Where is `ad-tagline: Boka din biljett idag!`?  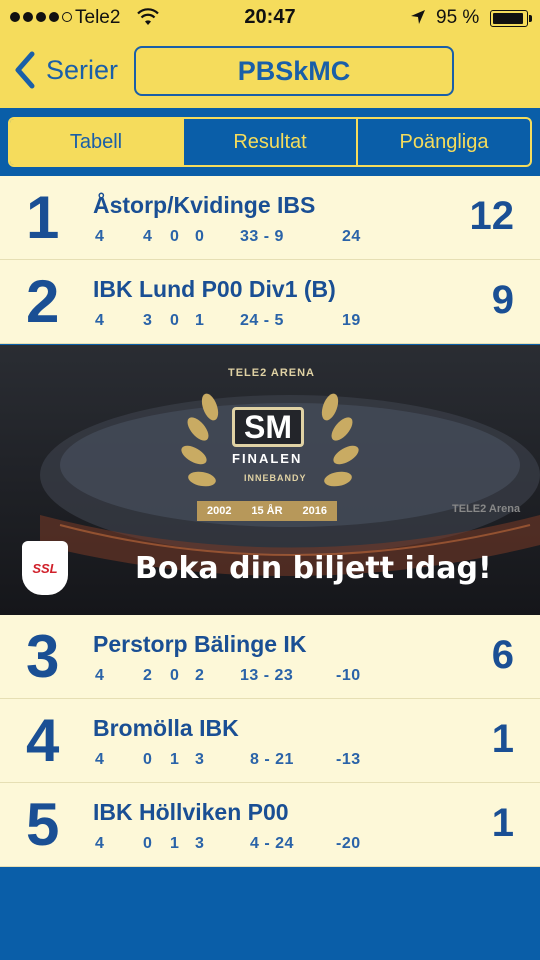
ad-tagline: Boka din biljett idag! is located at coordinates (313, 568).